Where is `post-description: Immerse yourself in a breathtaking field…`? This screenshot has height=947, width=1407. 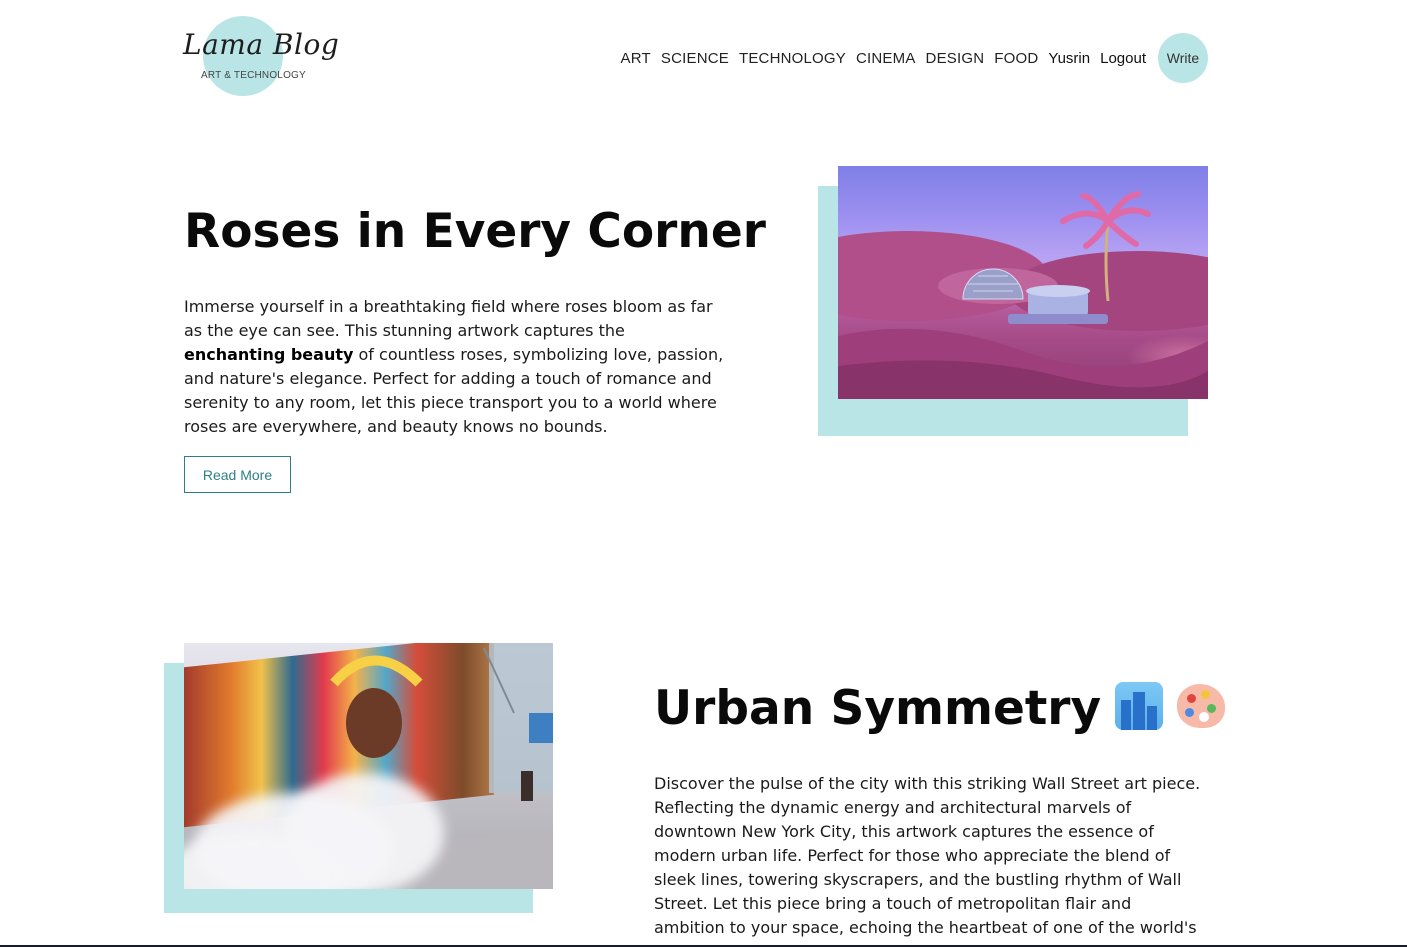
post-description: Immerse yourself in a breathtaking field… is located at coordinates (456, 367).